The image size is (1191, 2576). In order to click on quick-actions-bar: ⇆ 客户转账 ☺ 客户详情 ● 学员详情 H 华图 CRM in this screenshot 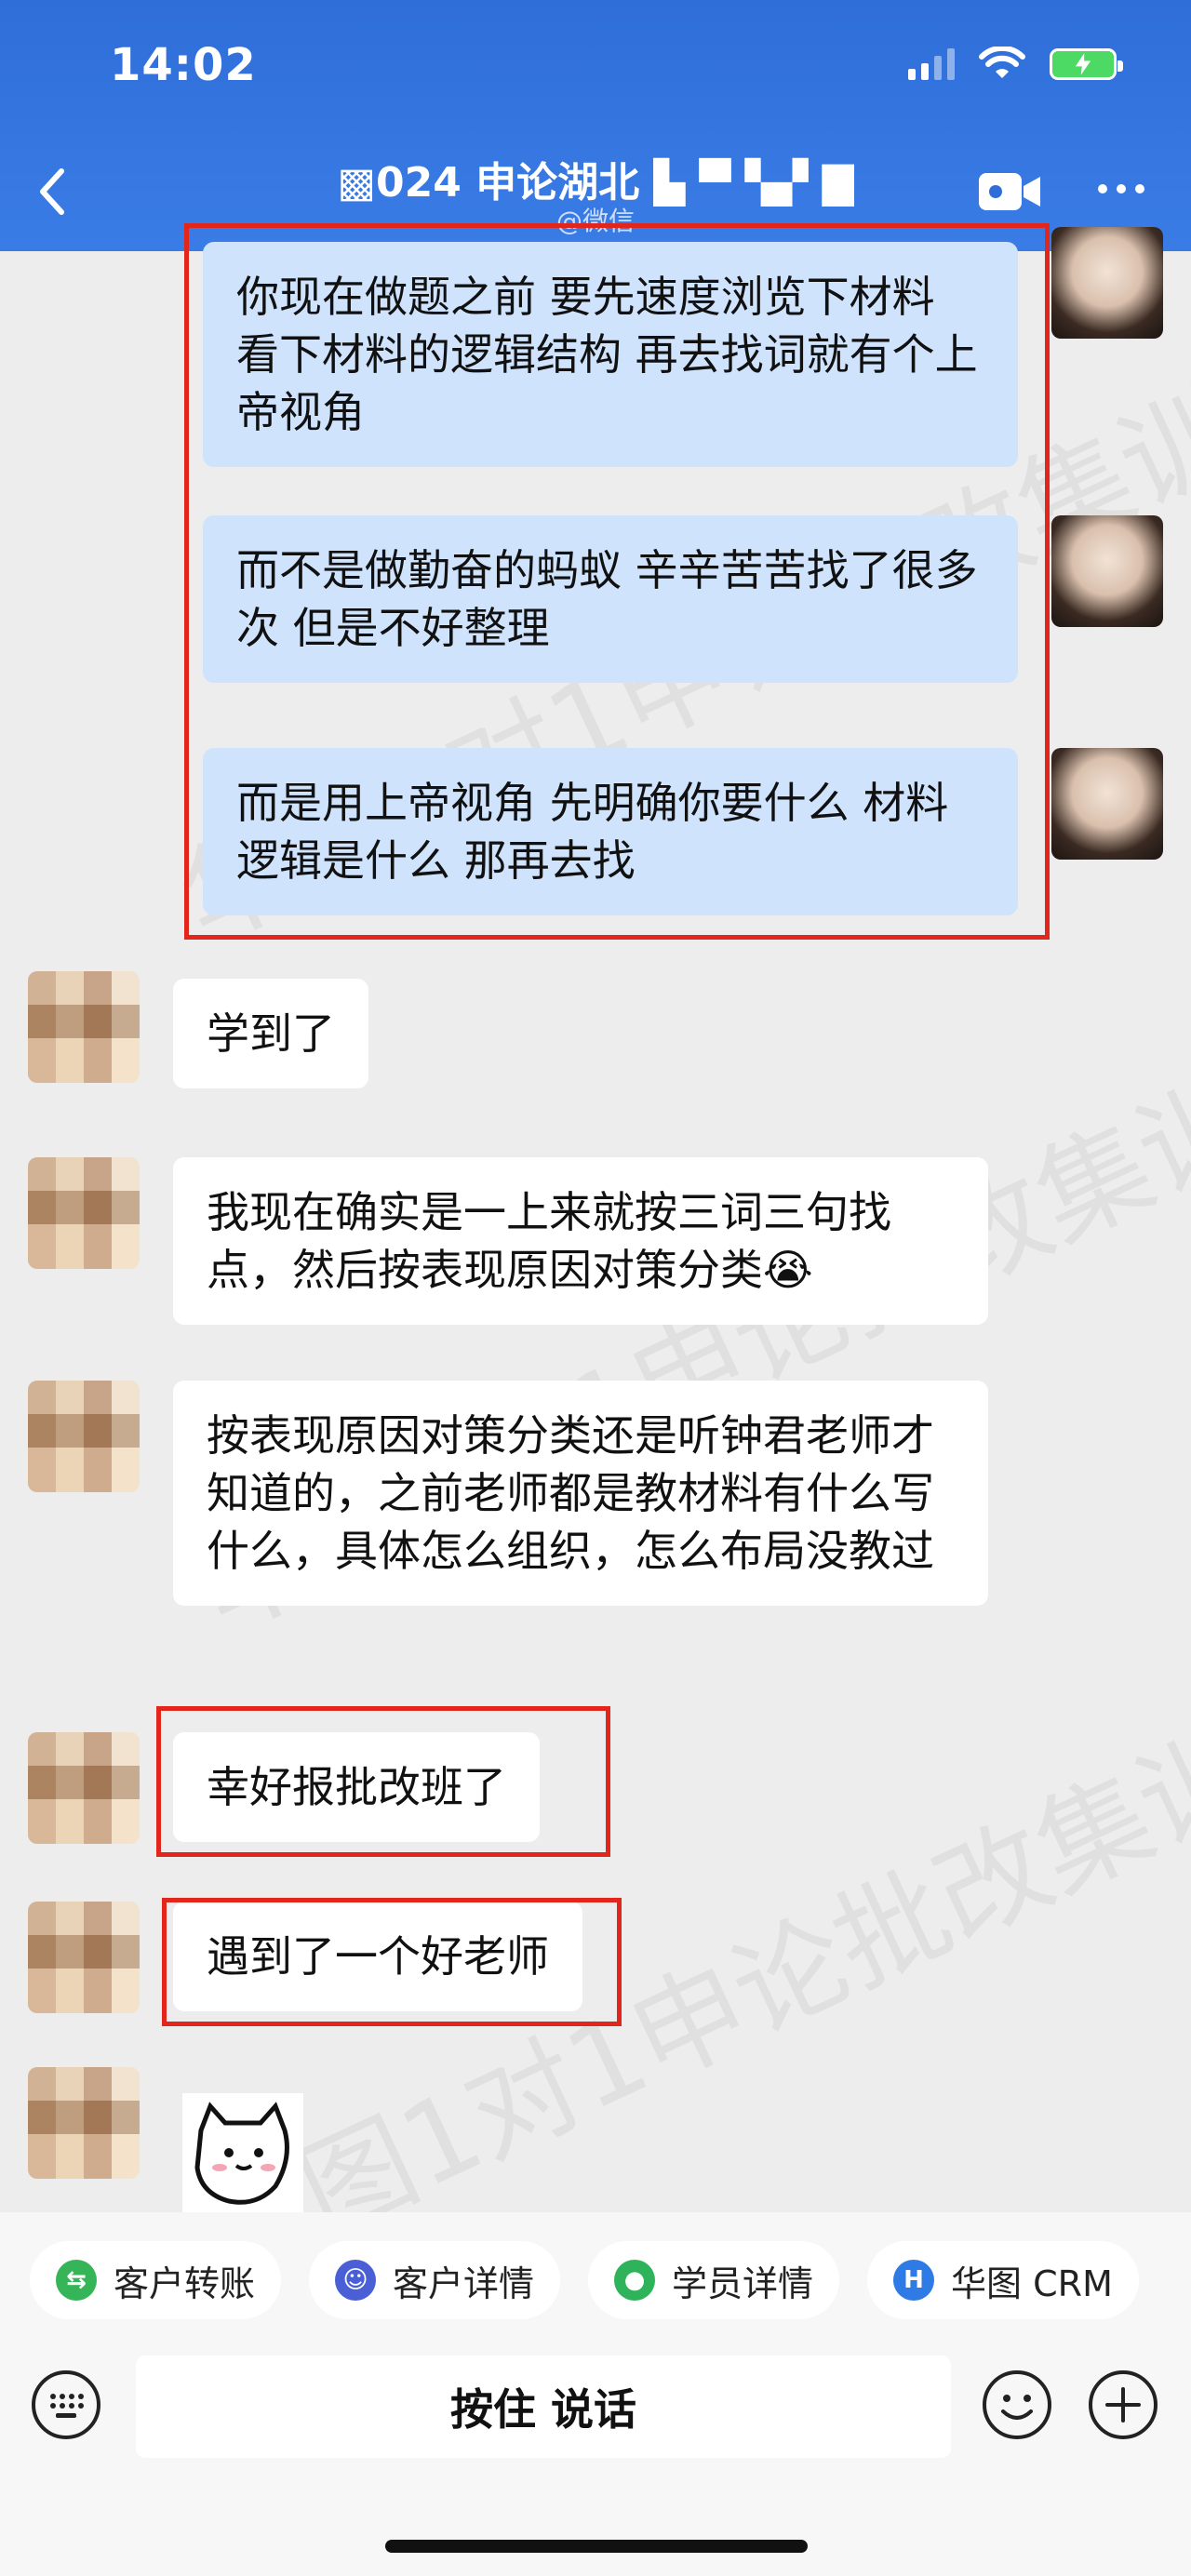, I will do `click(595, 2280)`.